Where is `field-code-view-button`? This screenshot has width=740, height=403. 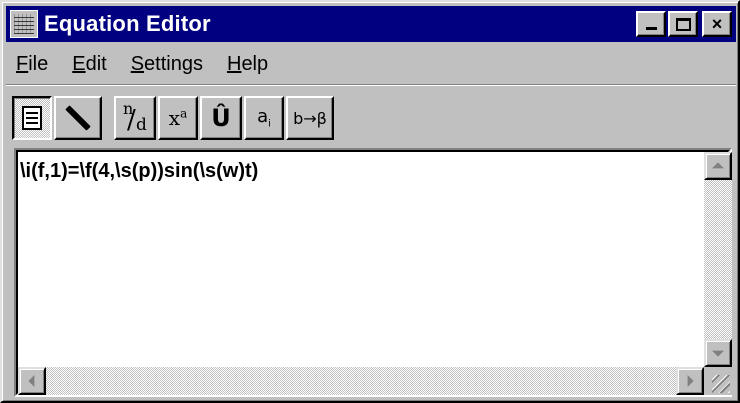
field-code-view-button is located at coordinates (32, 118).